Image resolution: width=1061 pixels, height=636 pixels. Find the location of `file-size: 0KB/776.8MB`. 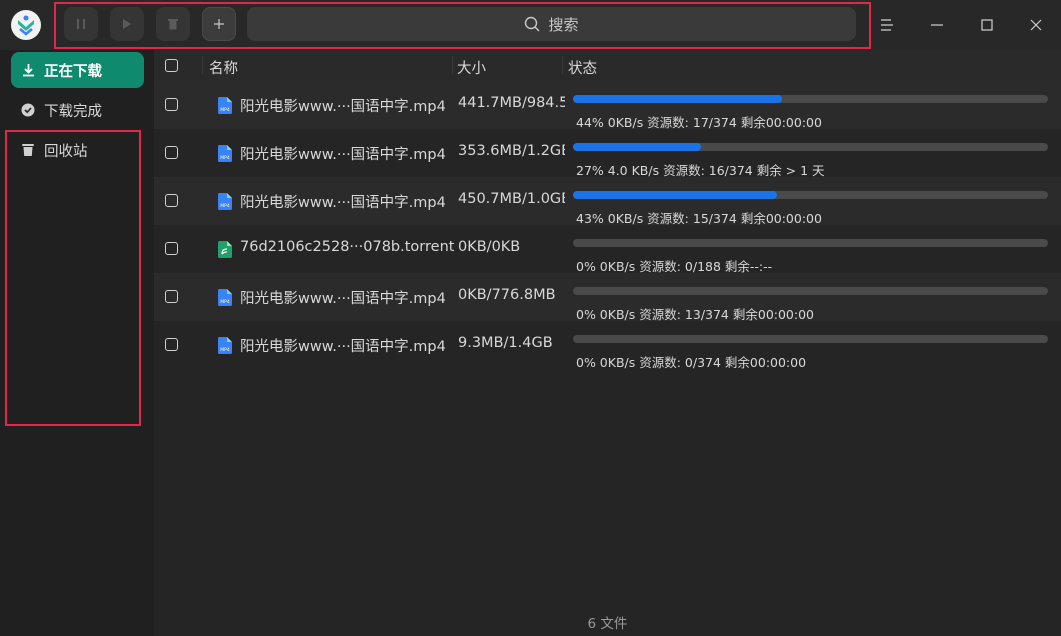

file-size: 0KB/776.8MB is located at coordinates (507, 295).